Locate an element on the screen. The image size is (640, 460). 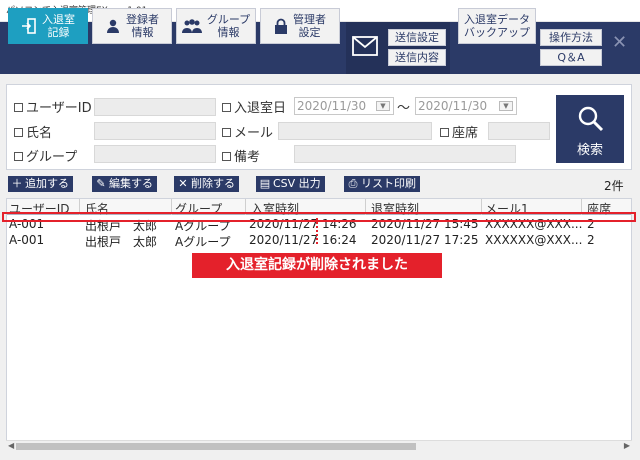
cell-entry-time: 2020/11/27 16:24 is located at coordinates (303, 240).